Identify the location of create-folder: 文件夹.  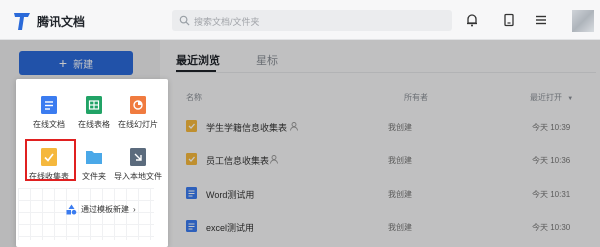
(94, 168).